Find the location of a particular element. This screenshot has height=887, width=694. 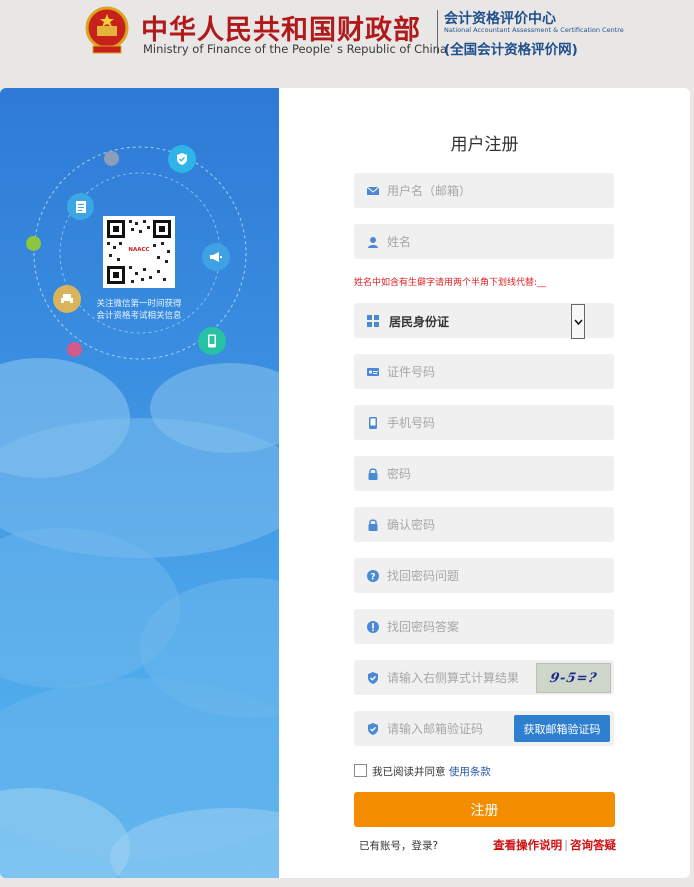

agree-text: 我已阅读并同意 is located at coordinates (409, 772).